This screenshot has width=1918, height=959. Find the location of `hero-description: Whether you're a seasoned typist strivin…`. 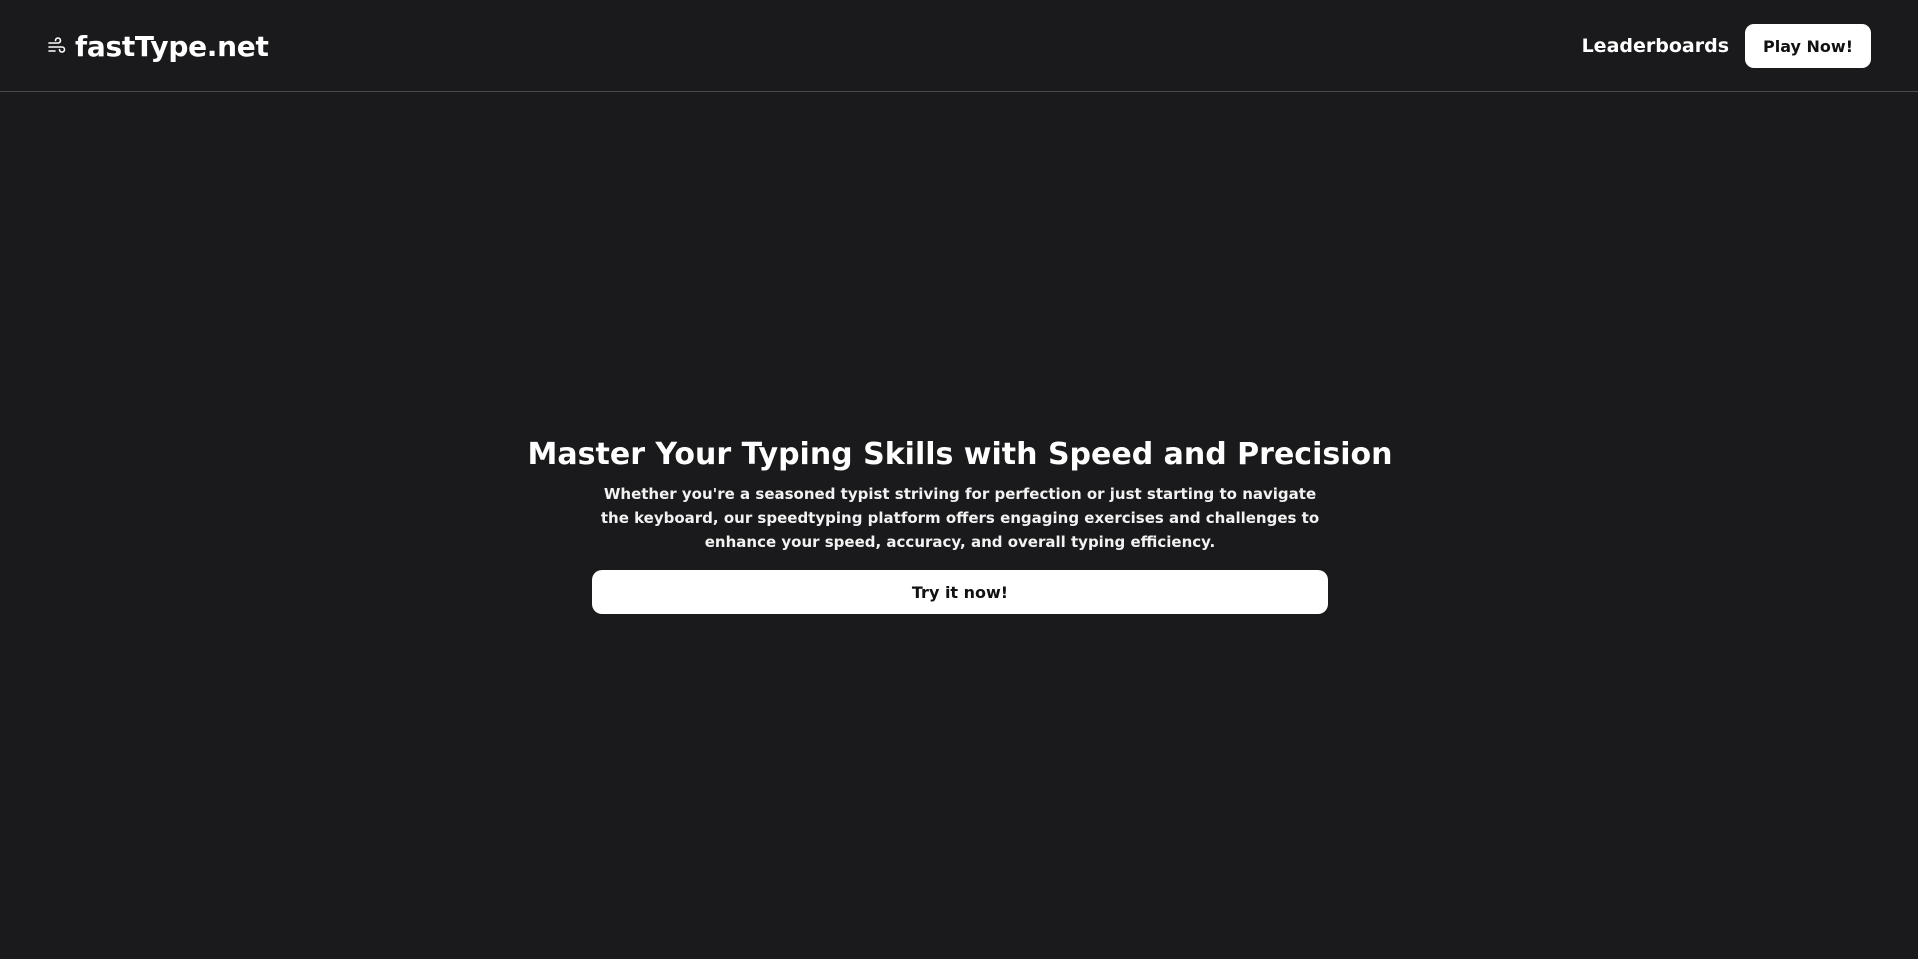

hero-description: Whether you're a seasoned typist strivin… is located at coordinates (960, 518).